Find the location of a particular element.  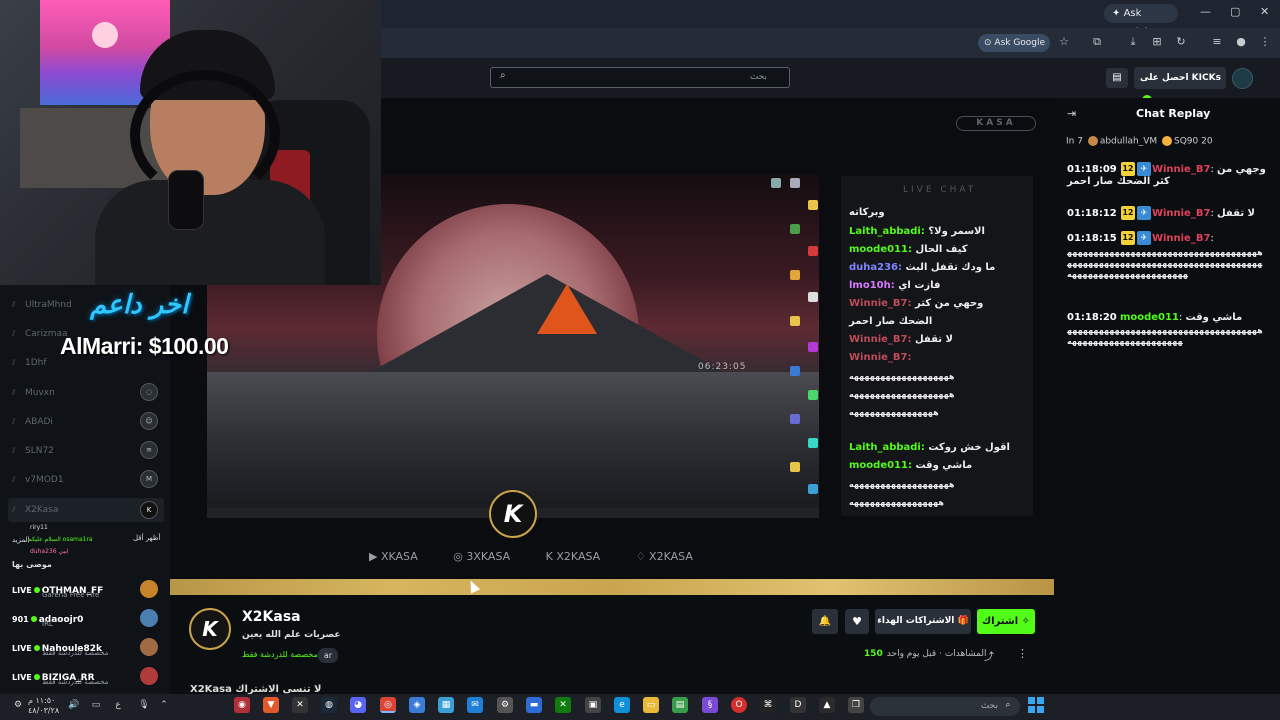

translate-icon: ⊞ is located at coordinates (1157, 42).